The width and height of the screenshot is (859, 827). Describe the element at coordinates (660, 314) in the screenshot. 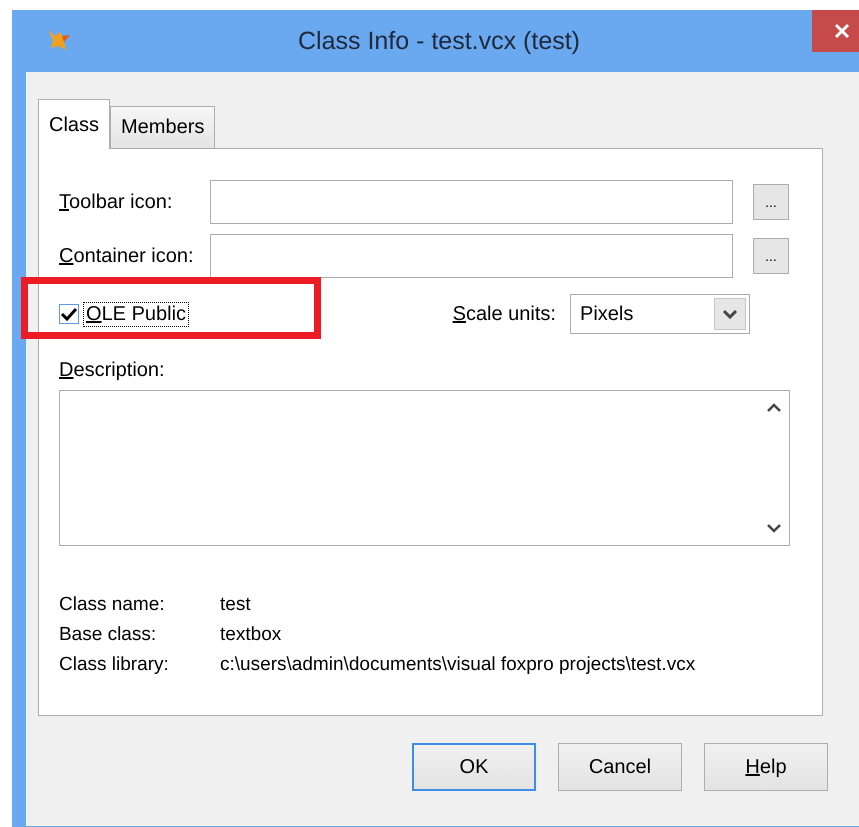

I see `dropdown: Pixels` at that location.